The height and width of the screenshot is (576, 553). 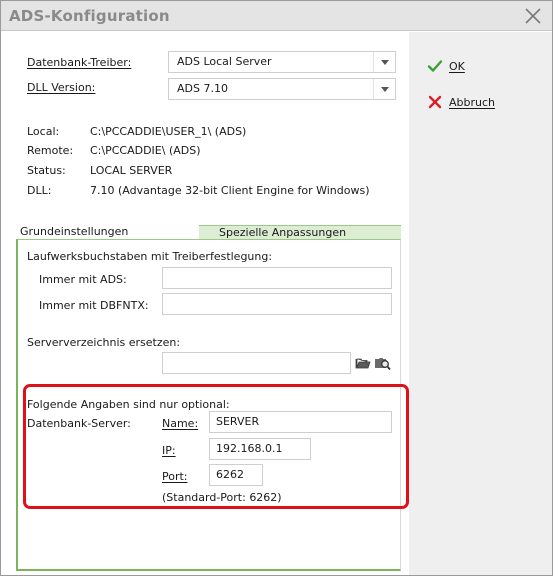 I want to click on dbfntx-drive-input, so click(x=277, y=304).